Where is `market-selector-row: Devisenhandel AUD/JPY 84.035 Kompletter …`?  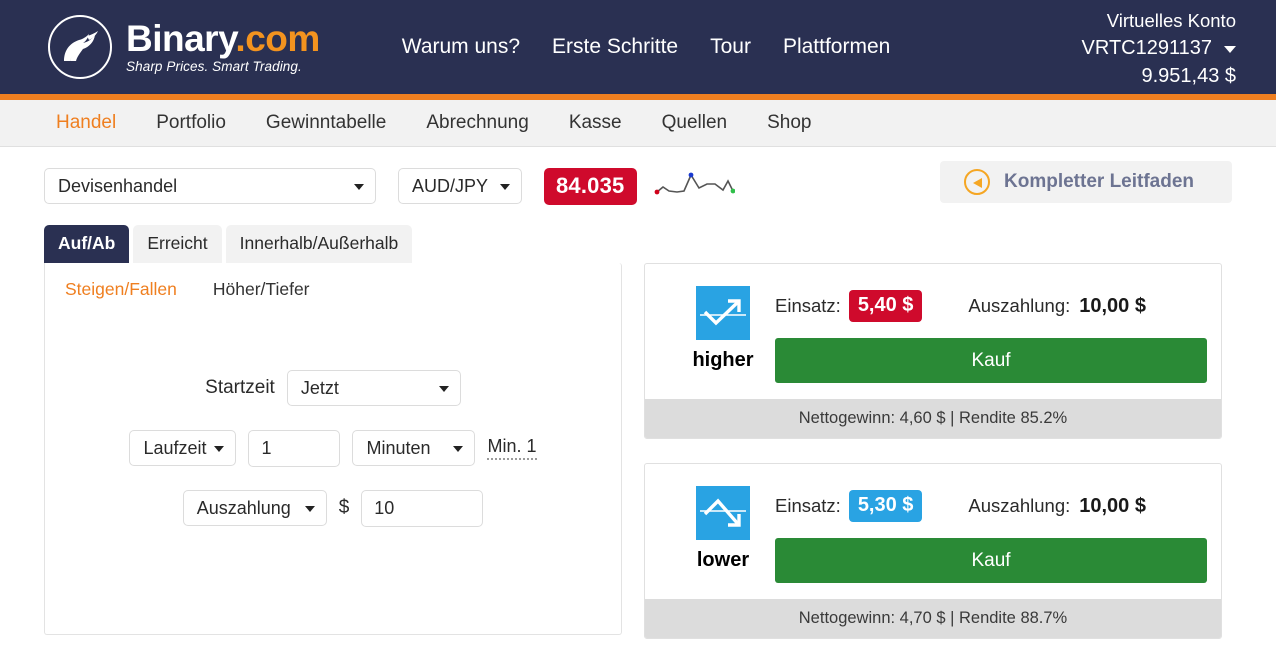 market-selector-row: Devisenhandel AUD/JPY 84.035 Kompletter … is located at coordinates (638, 186).